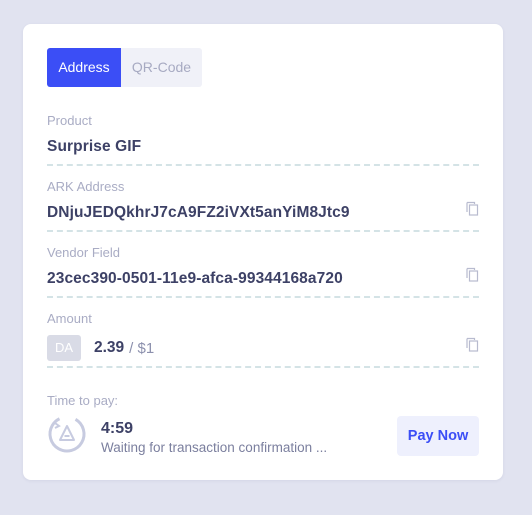 This screenshot has width=532, height=515. What do you see at coordinates (142, 348) in the screenshot?
I see `amount-fiat: / $1` at bounding box center [142, 348].